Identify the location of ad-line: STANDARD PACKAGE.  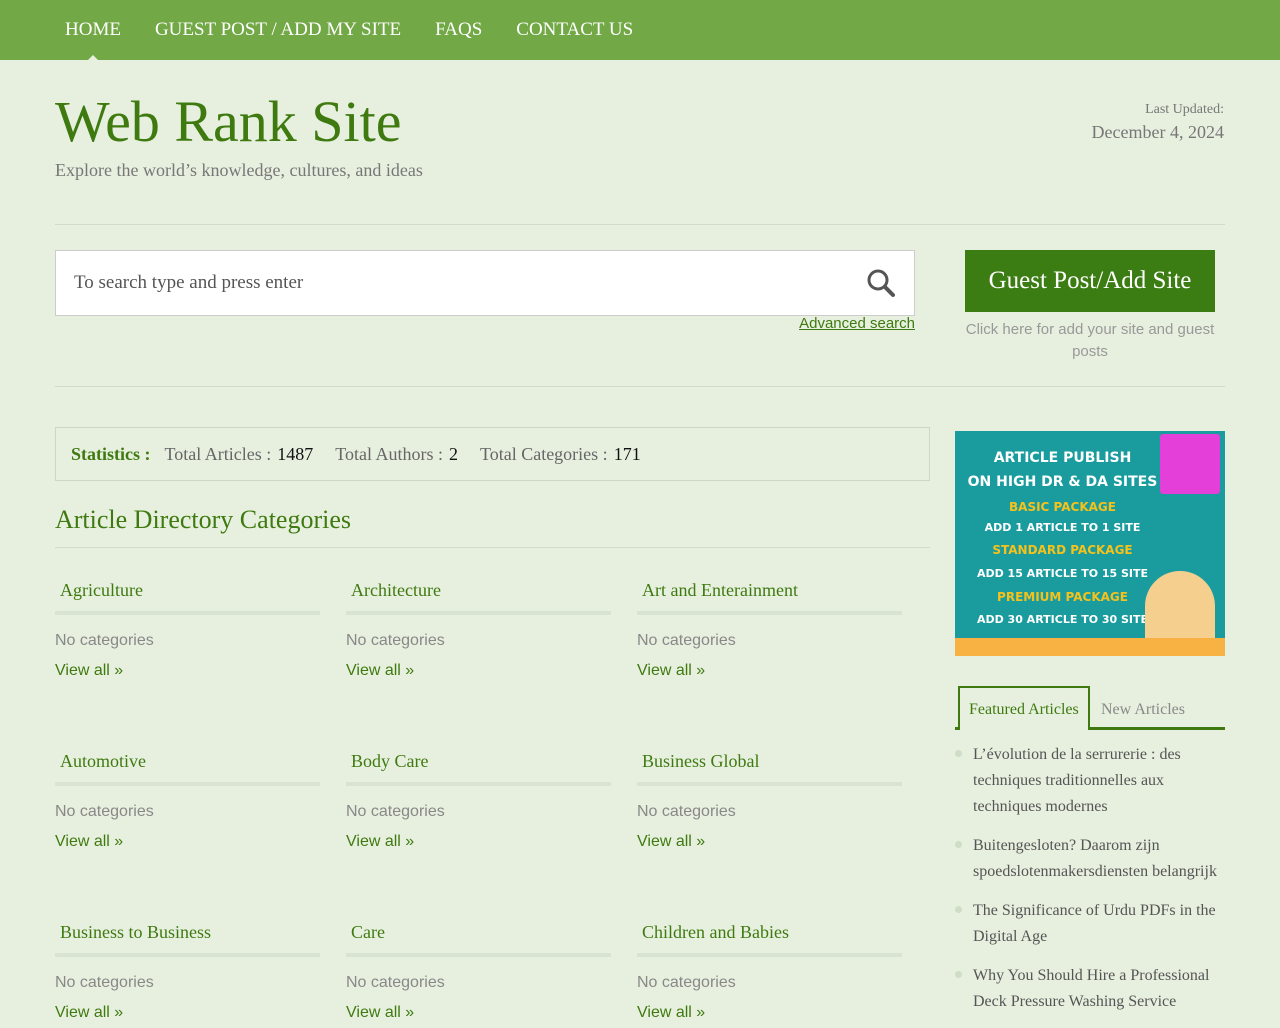
(1062, 550).